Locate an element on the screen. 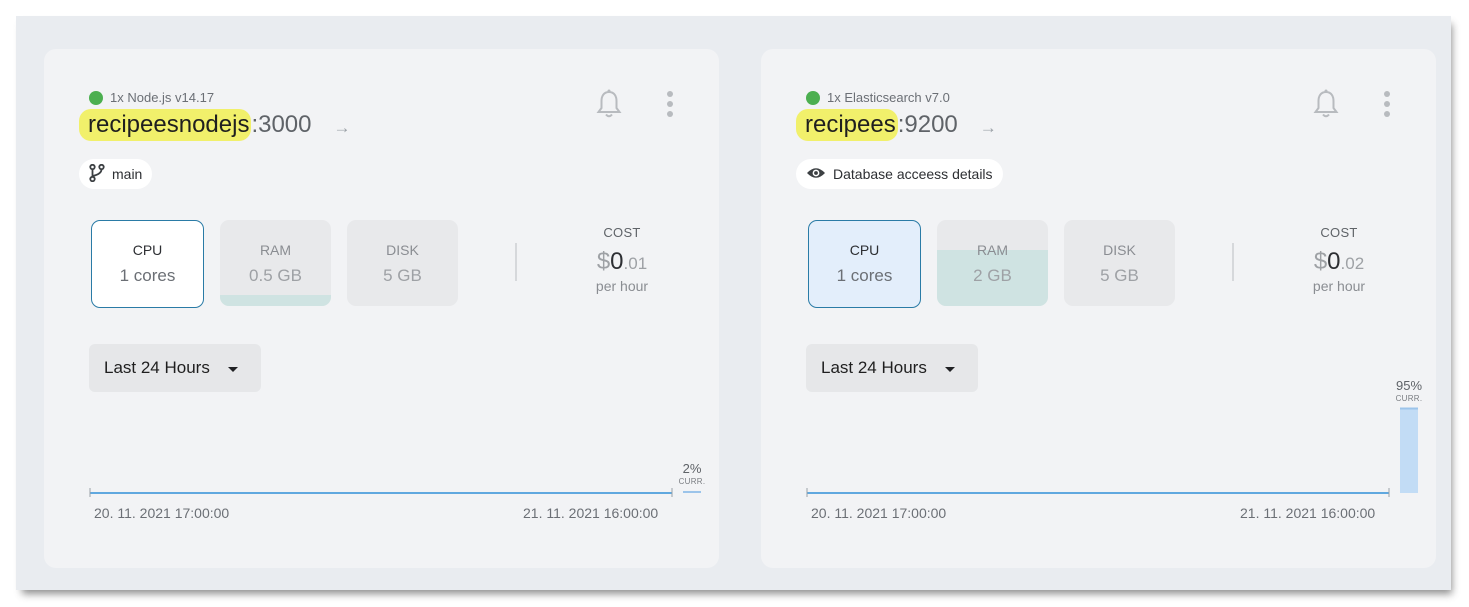 The width and height of the screenshot is (1469, 607). service-status: 1x Node.js v14.17 is located at coordinates (151, 97).